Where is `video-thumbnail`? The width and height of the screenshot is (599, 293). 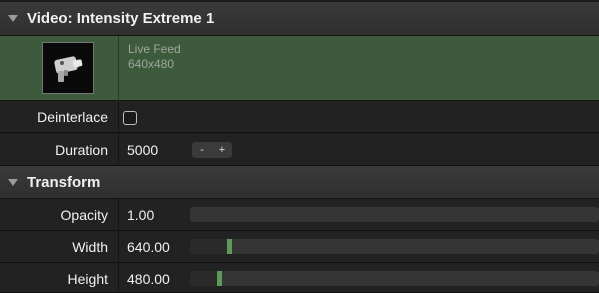
video-thumbnail is located at coordinates (68, 68).